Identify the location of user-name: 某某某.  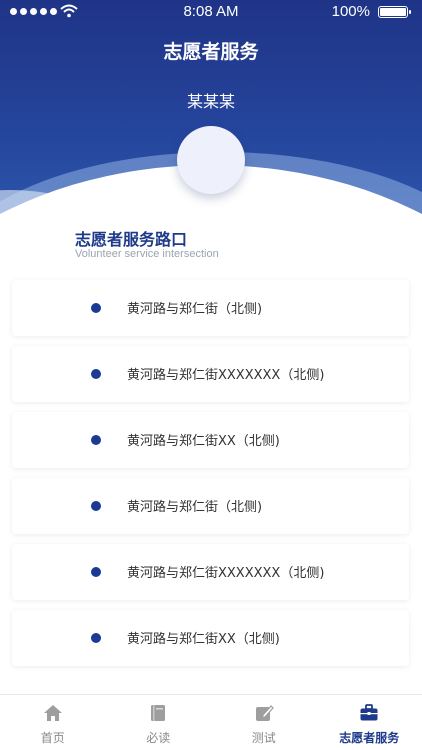
(210, 101).